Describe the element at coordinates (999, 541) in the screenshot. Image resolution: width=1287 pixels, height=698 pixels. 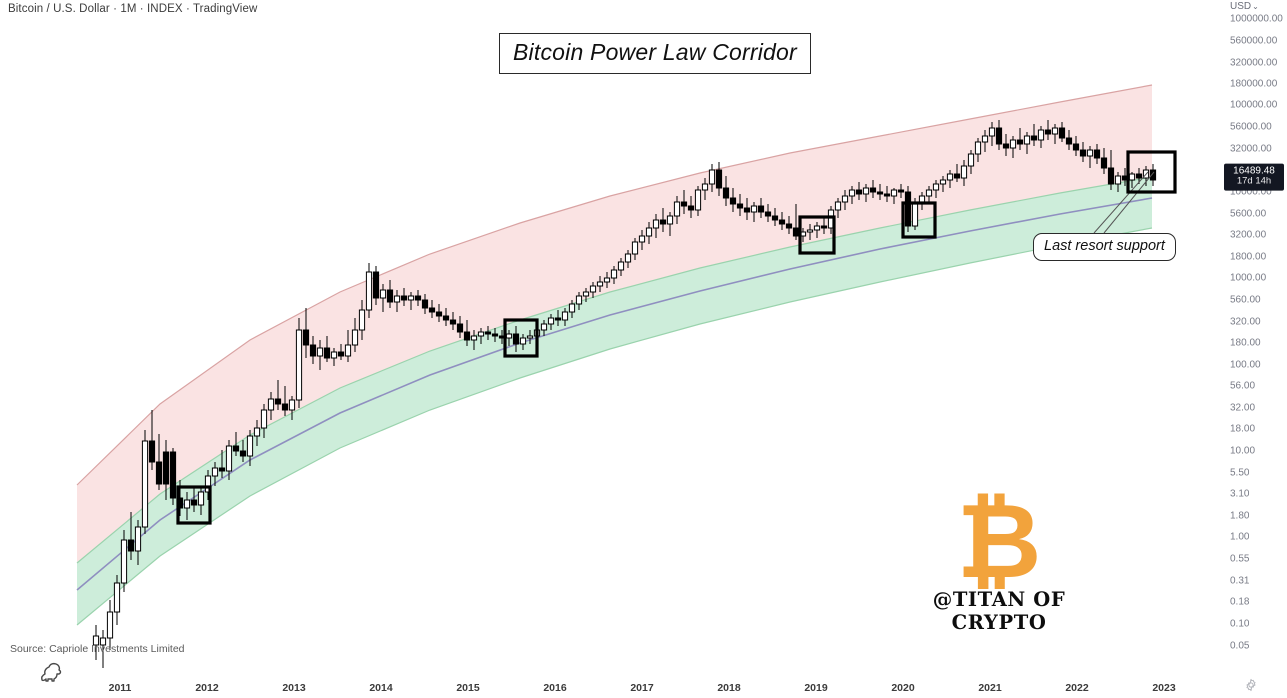
I see `bitcoin-logo-icon: ₿` at that location.